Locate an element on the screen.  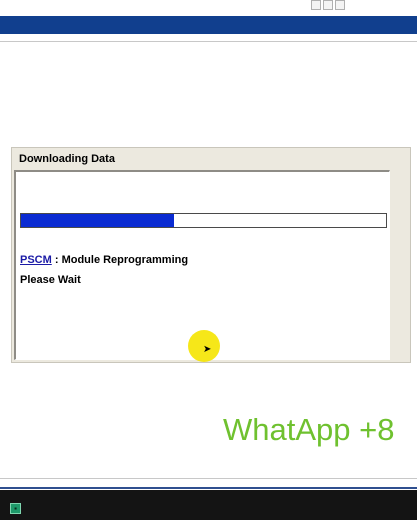
progress-bar is located at coordinates (203, 220).